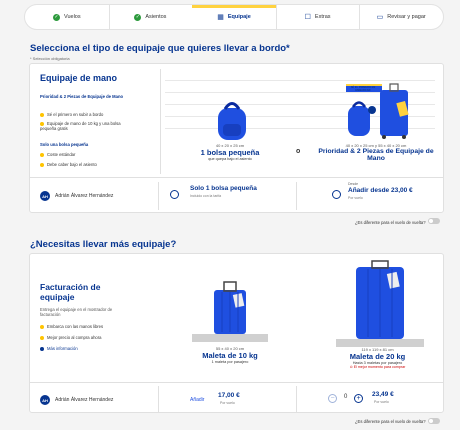 This screenshot has height=430, width=460. I want to click on step-label: Asientos, so click(156, 17).